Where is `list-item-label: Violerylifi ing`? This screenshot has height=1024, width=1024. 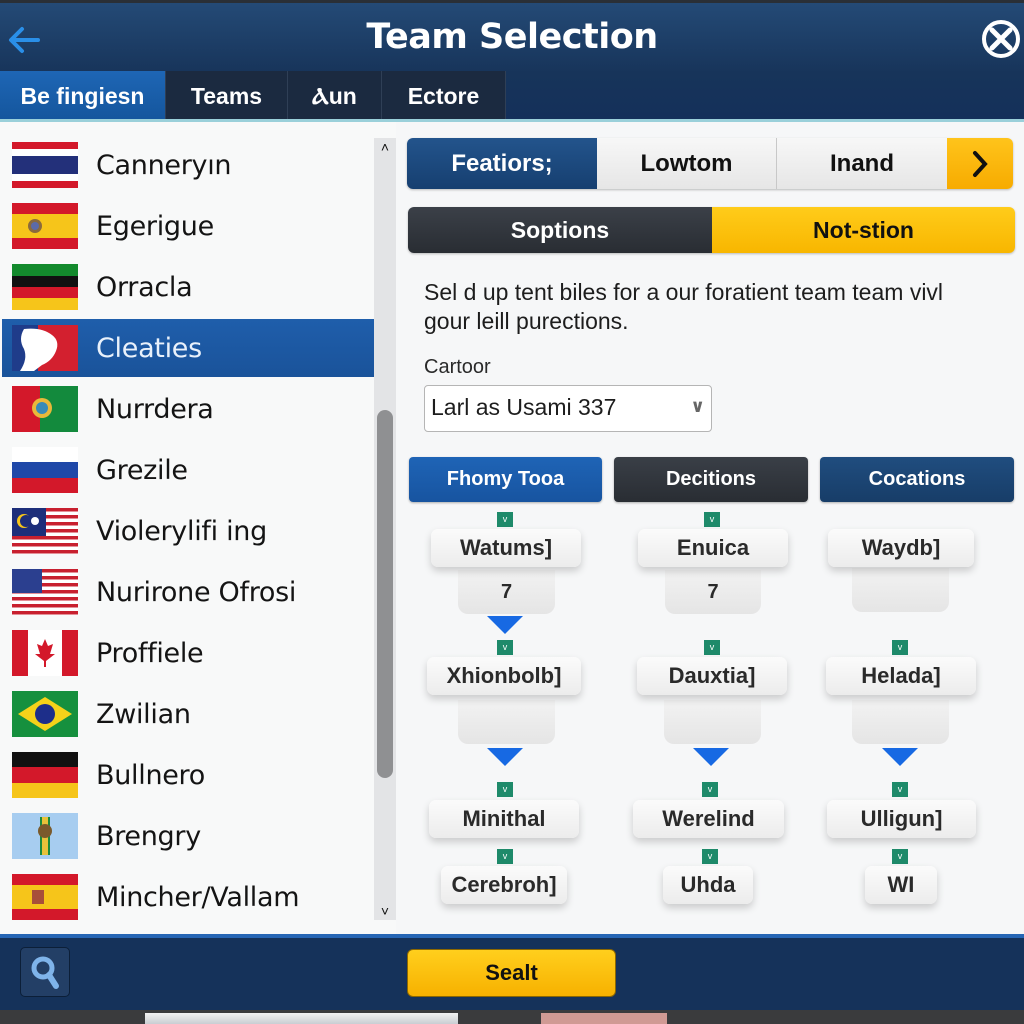 list-item-label: Violerylifi ing is located at coordinates (181, 531).